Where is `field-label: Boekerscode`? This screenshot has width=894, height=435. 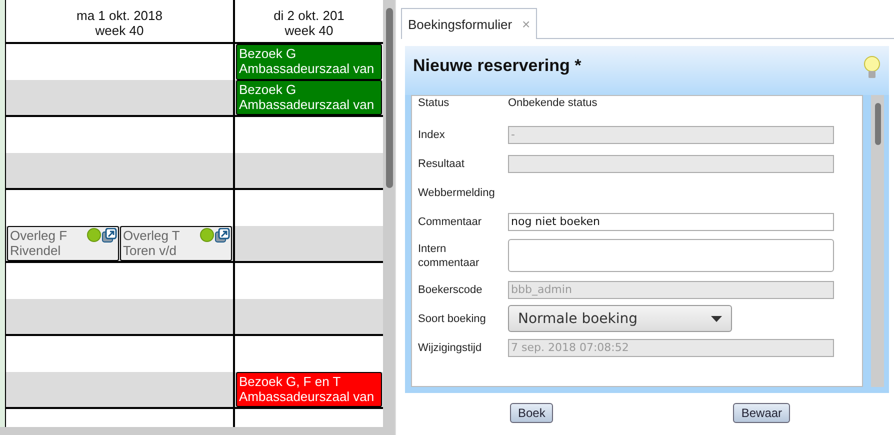 field-label: Boekerscode is located at coordinates (451, 289).